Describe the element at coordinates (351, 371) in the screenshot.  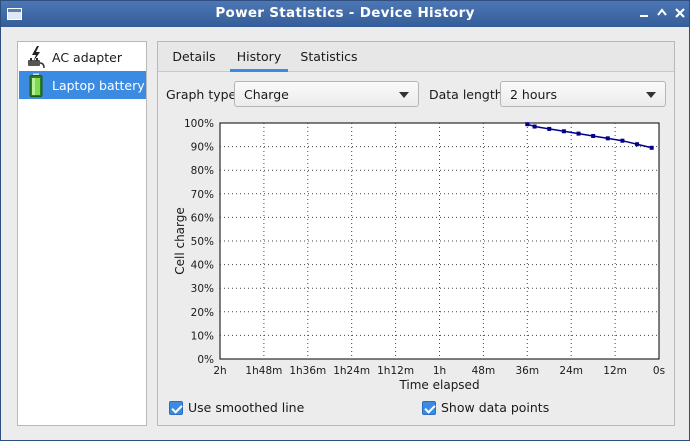
I see `x-tick-label: 1h24m` at that location.